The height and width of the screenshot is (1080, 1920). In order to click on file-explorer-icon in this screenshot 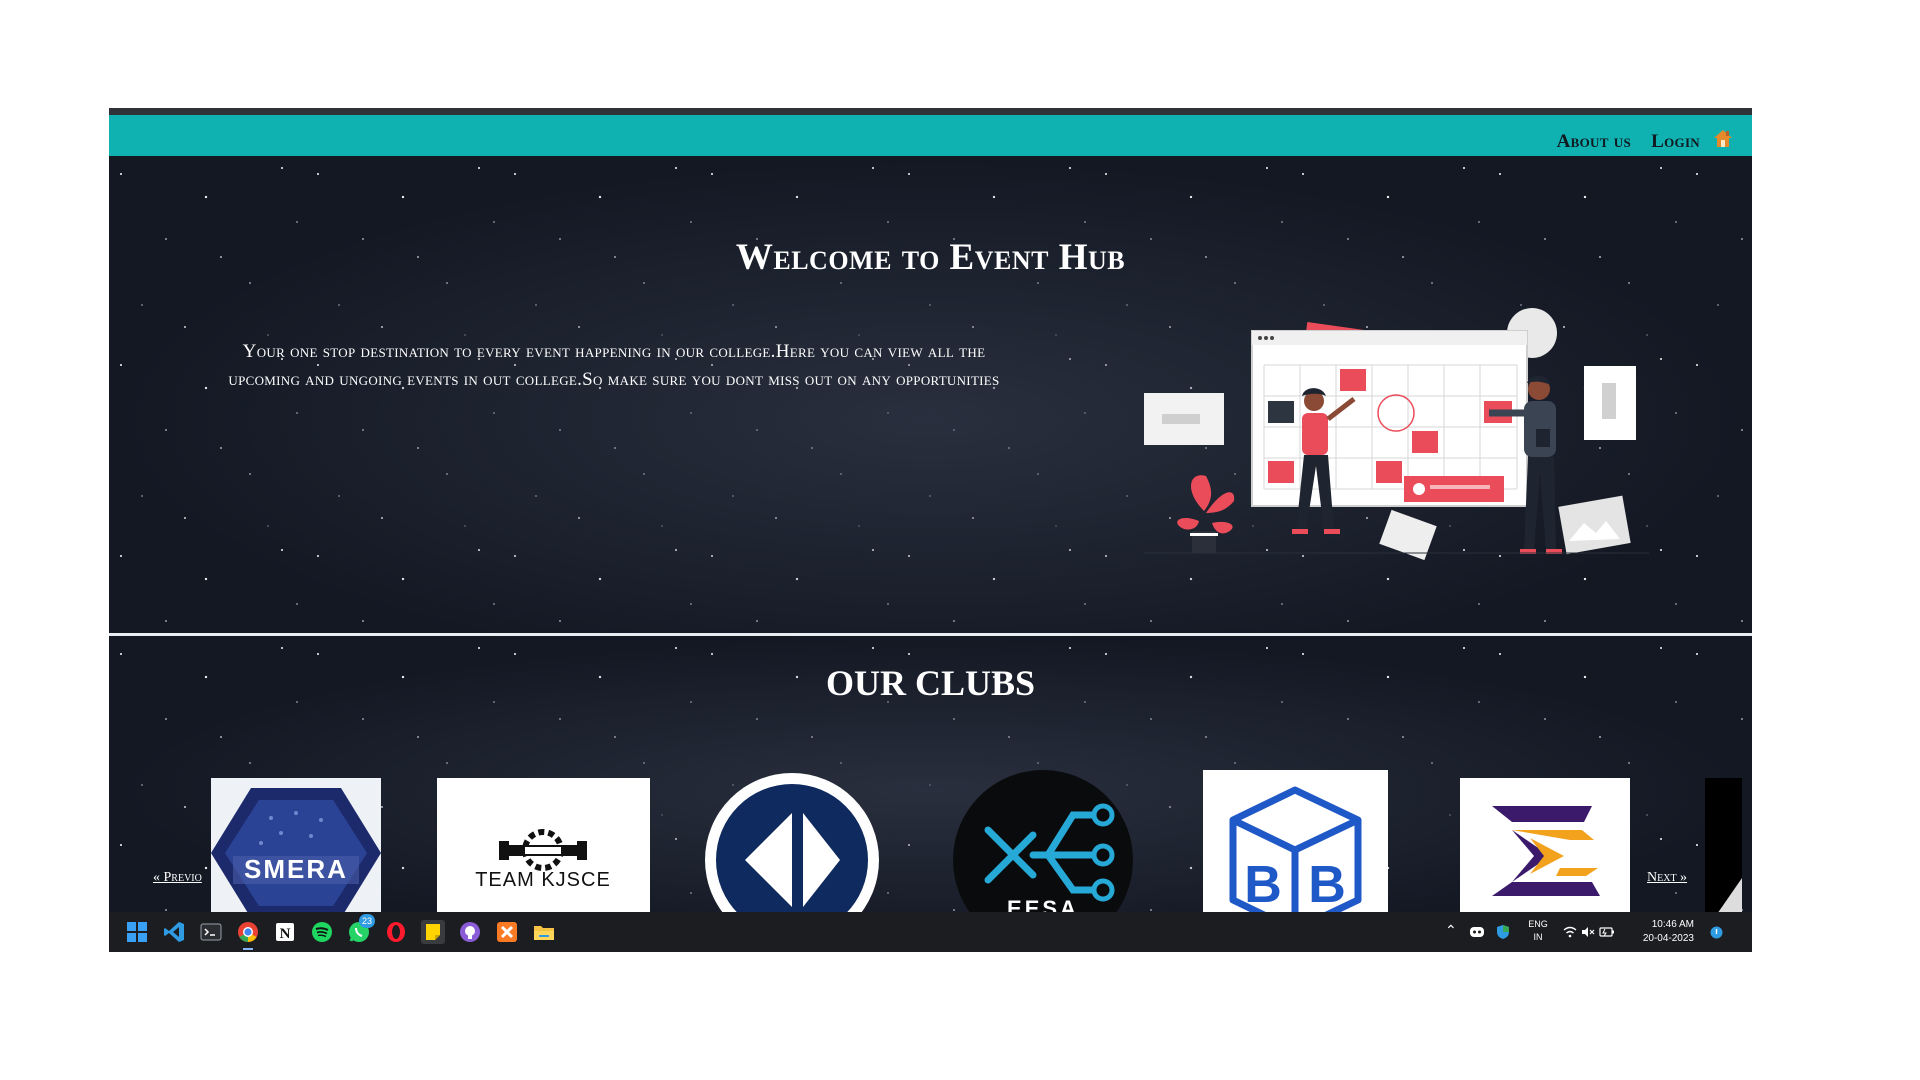, I will do `click(544, 932)`.